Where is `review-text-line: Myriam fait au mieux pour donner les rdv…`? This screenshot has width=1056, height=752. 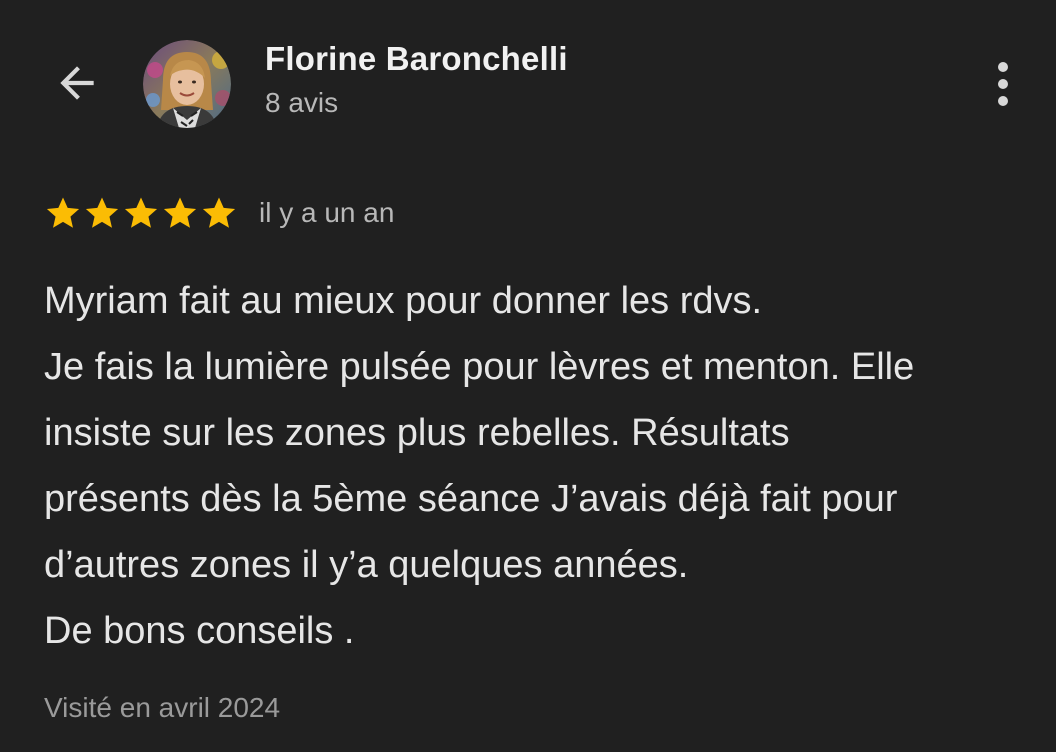 review-text-line: Myriam fait au mieux pour donner les rdv… is located at coordinates (403, 301).